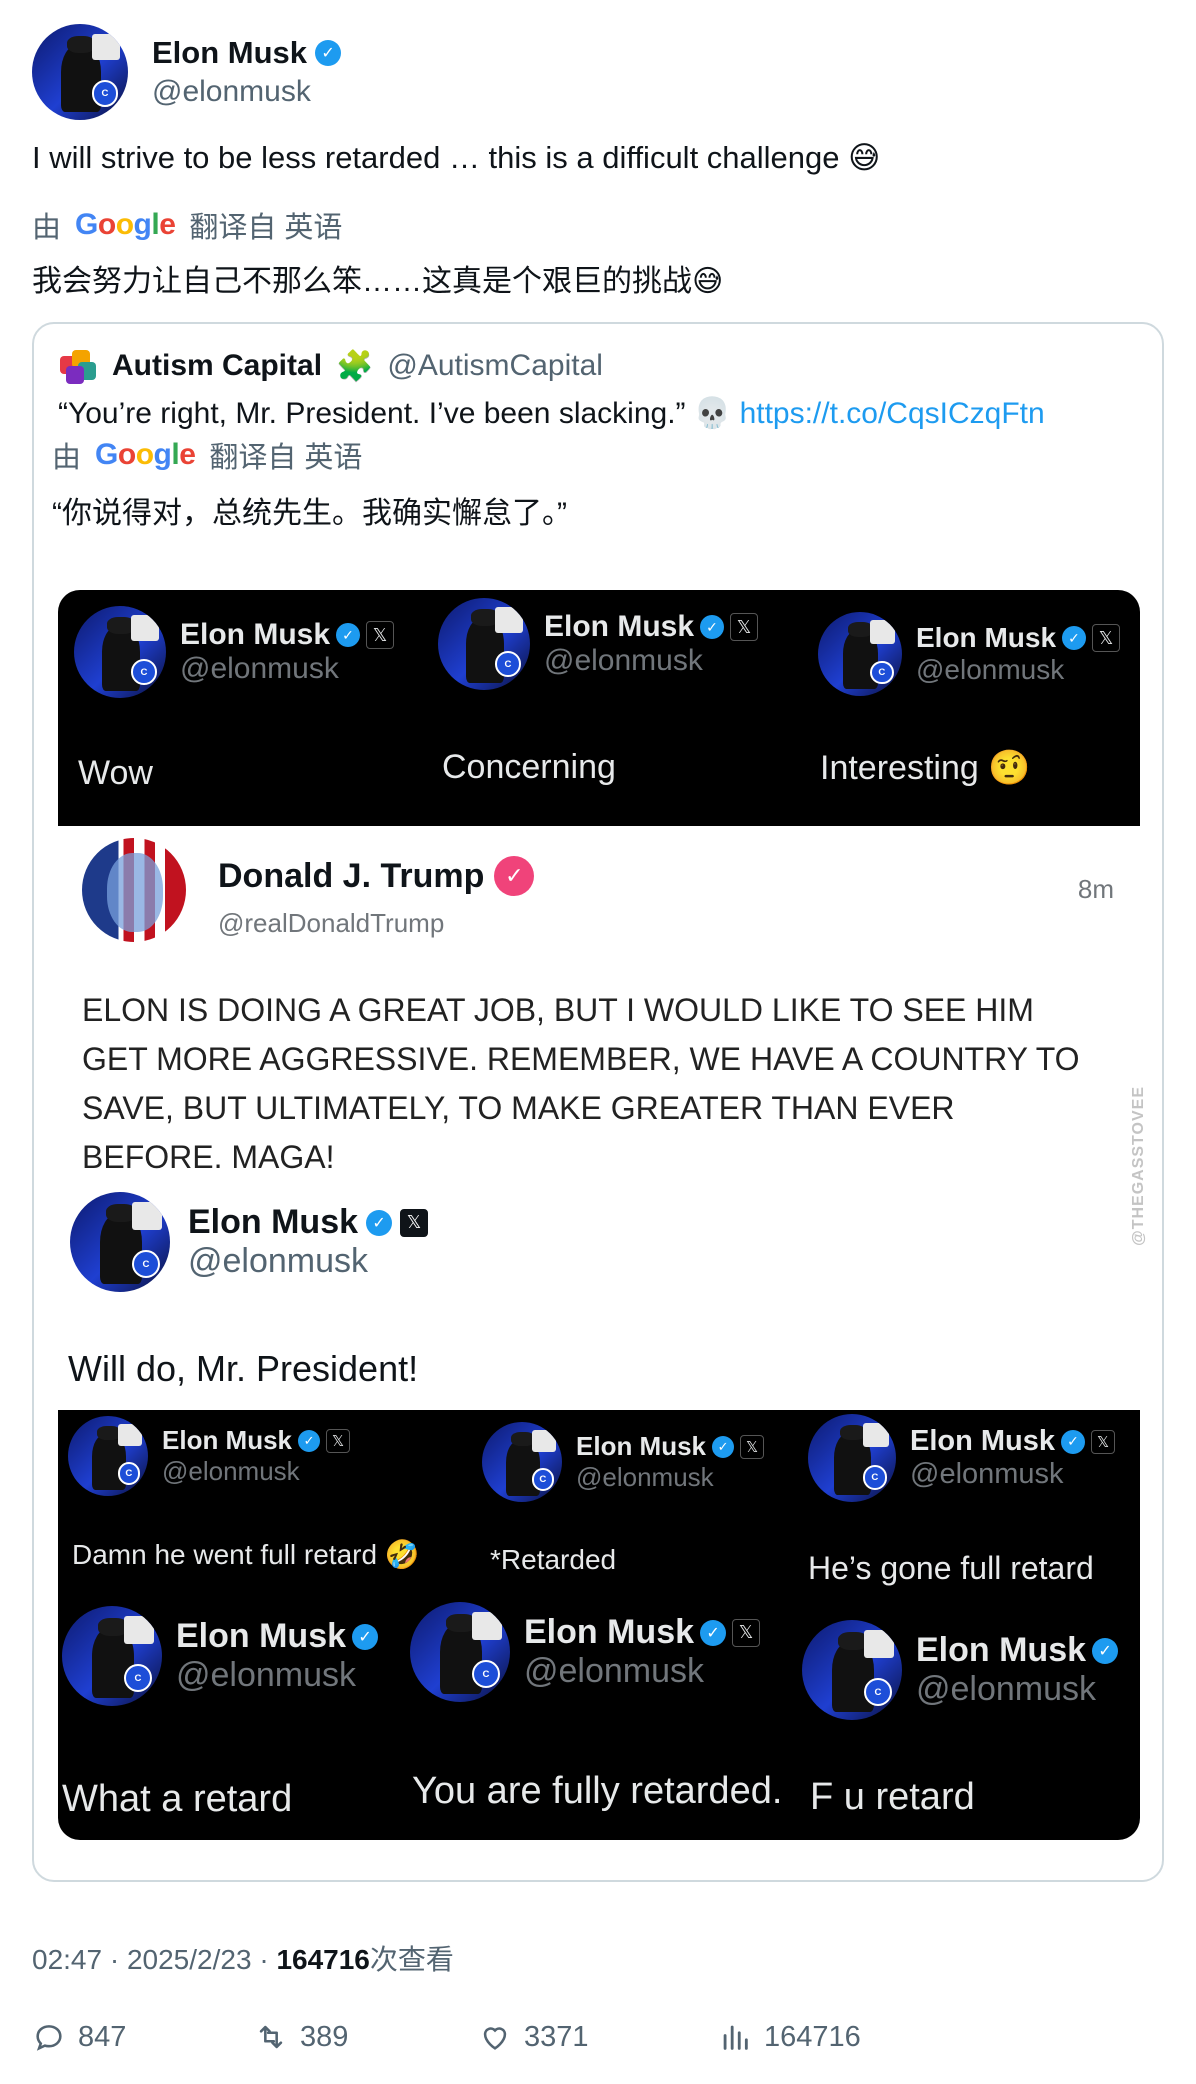 The image size is (1196, 2084). Describe the element at coordinates (323, 1959) in the screenshot. I see `view-count: 164716` at that location.